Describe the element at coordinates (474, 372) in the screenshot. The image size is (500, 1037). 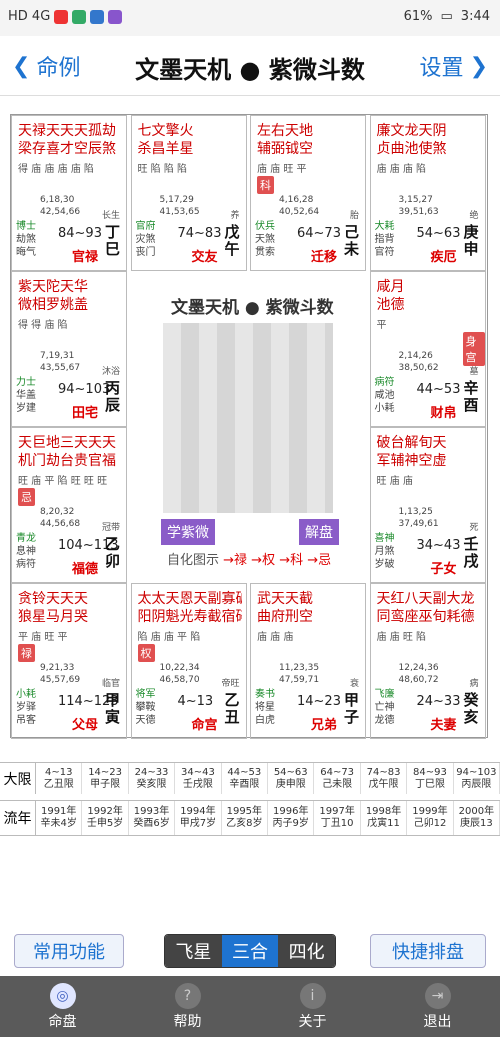
I see `life-stage: 墓` at that location.